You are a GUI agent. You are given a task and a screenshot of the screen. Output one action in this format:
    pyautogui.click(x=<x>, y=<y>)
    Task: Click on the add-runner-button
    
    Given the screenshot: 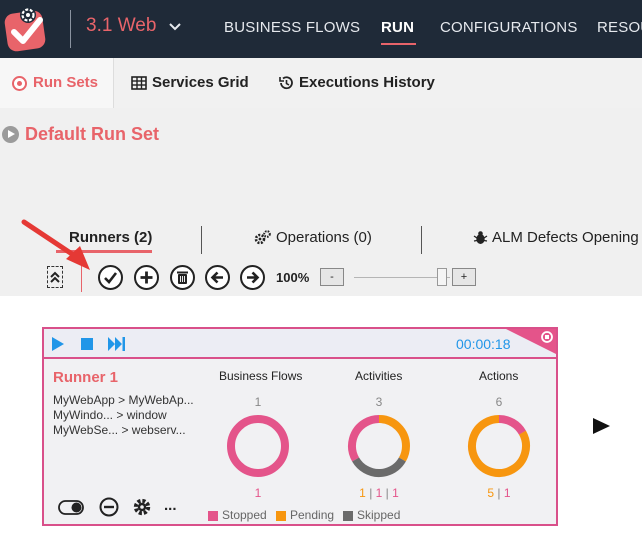 What is the action you would take?
    pyautogui.click(x=146, y=277)
    